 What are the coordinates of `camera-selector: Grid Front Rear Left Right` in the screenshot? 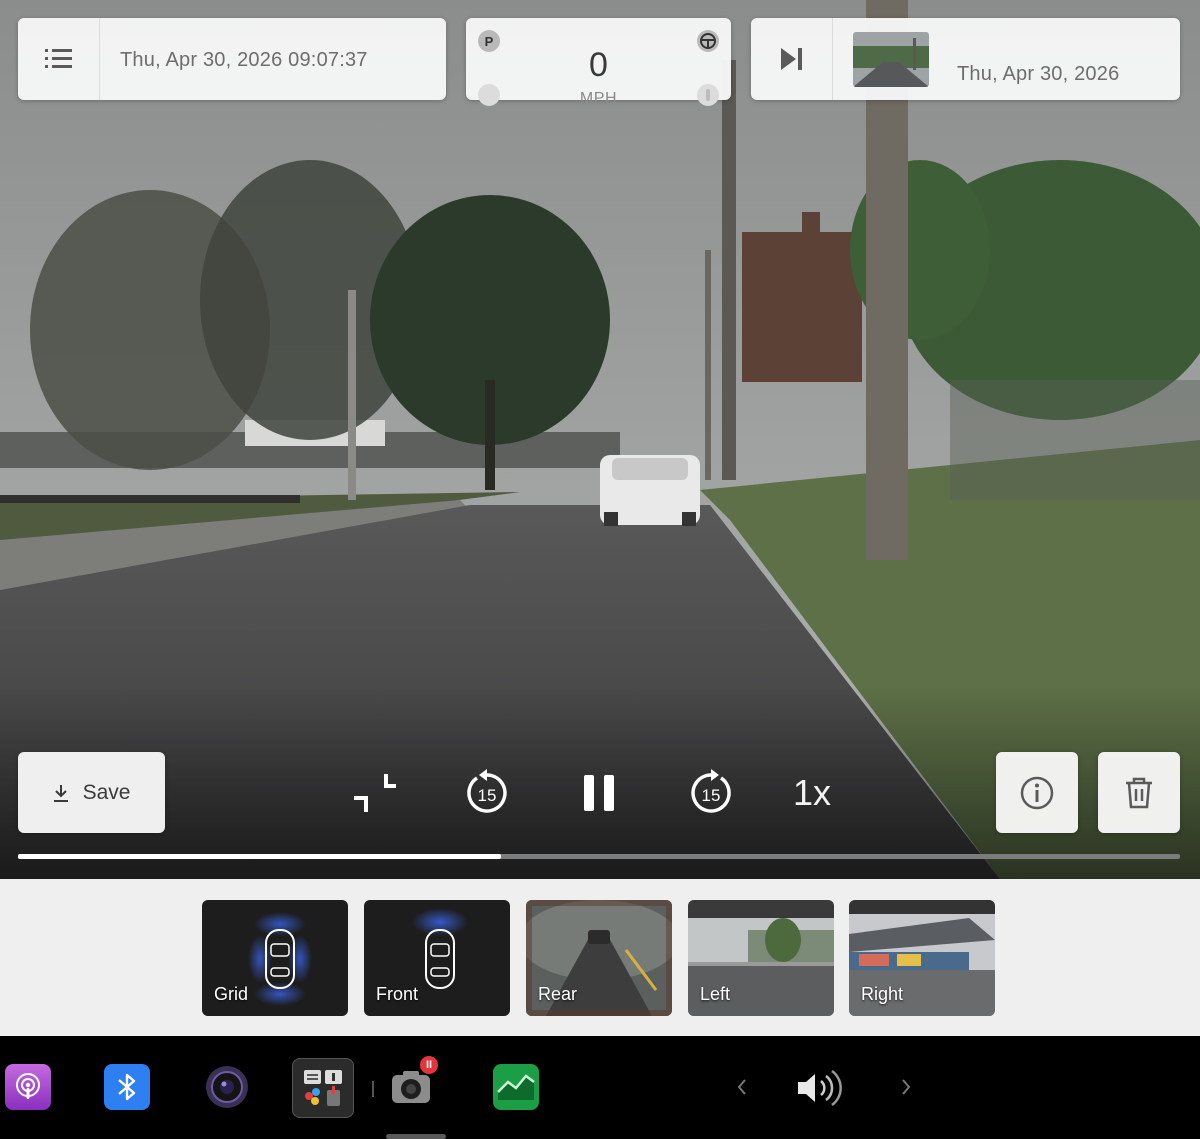 It's located at (600, 957).